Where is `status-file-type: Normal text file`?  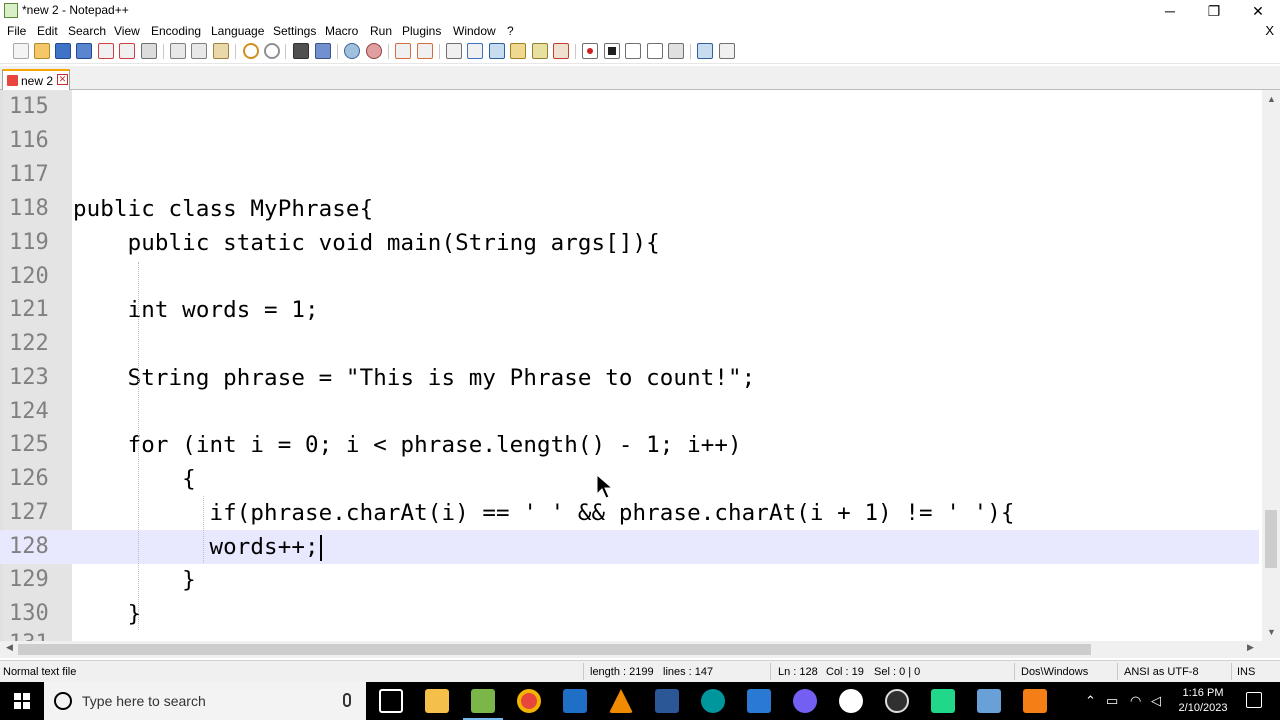
status-file-type: Normal text file is located at coordinates (40, 672).